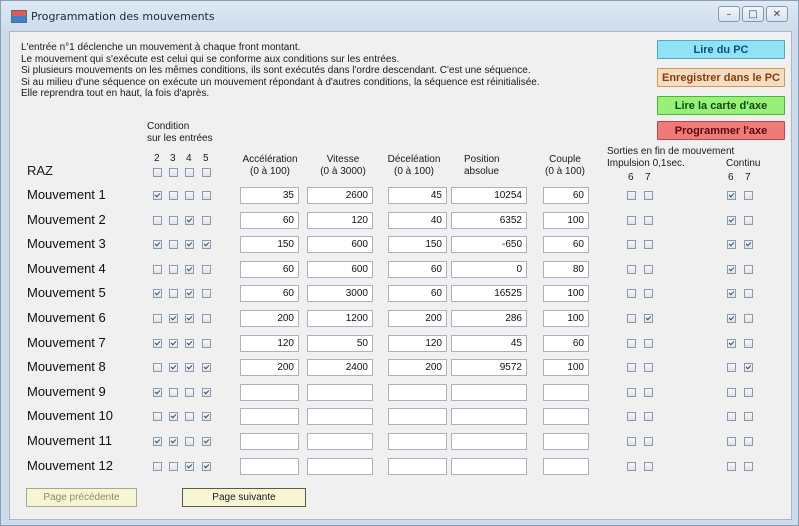  Describe the element at coordinates (721, 105) in the screenshot. I see `read-axis-card-button: Lire la carte d'axe` at that location.